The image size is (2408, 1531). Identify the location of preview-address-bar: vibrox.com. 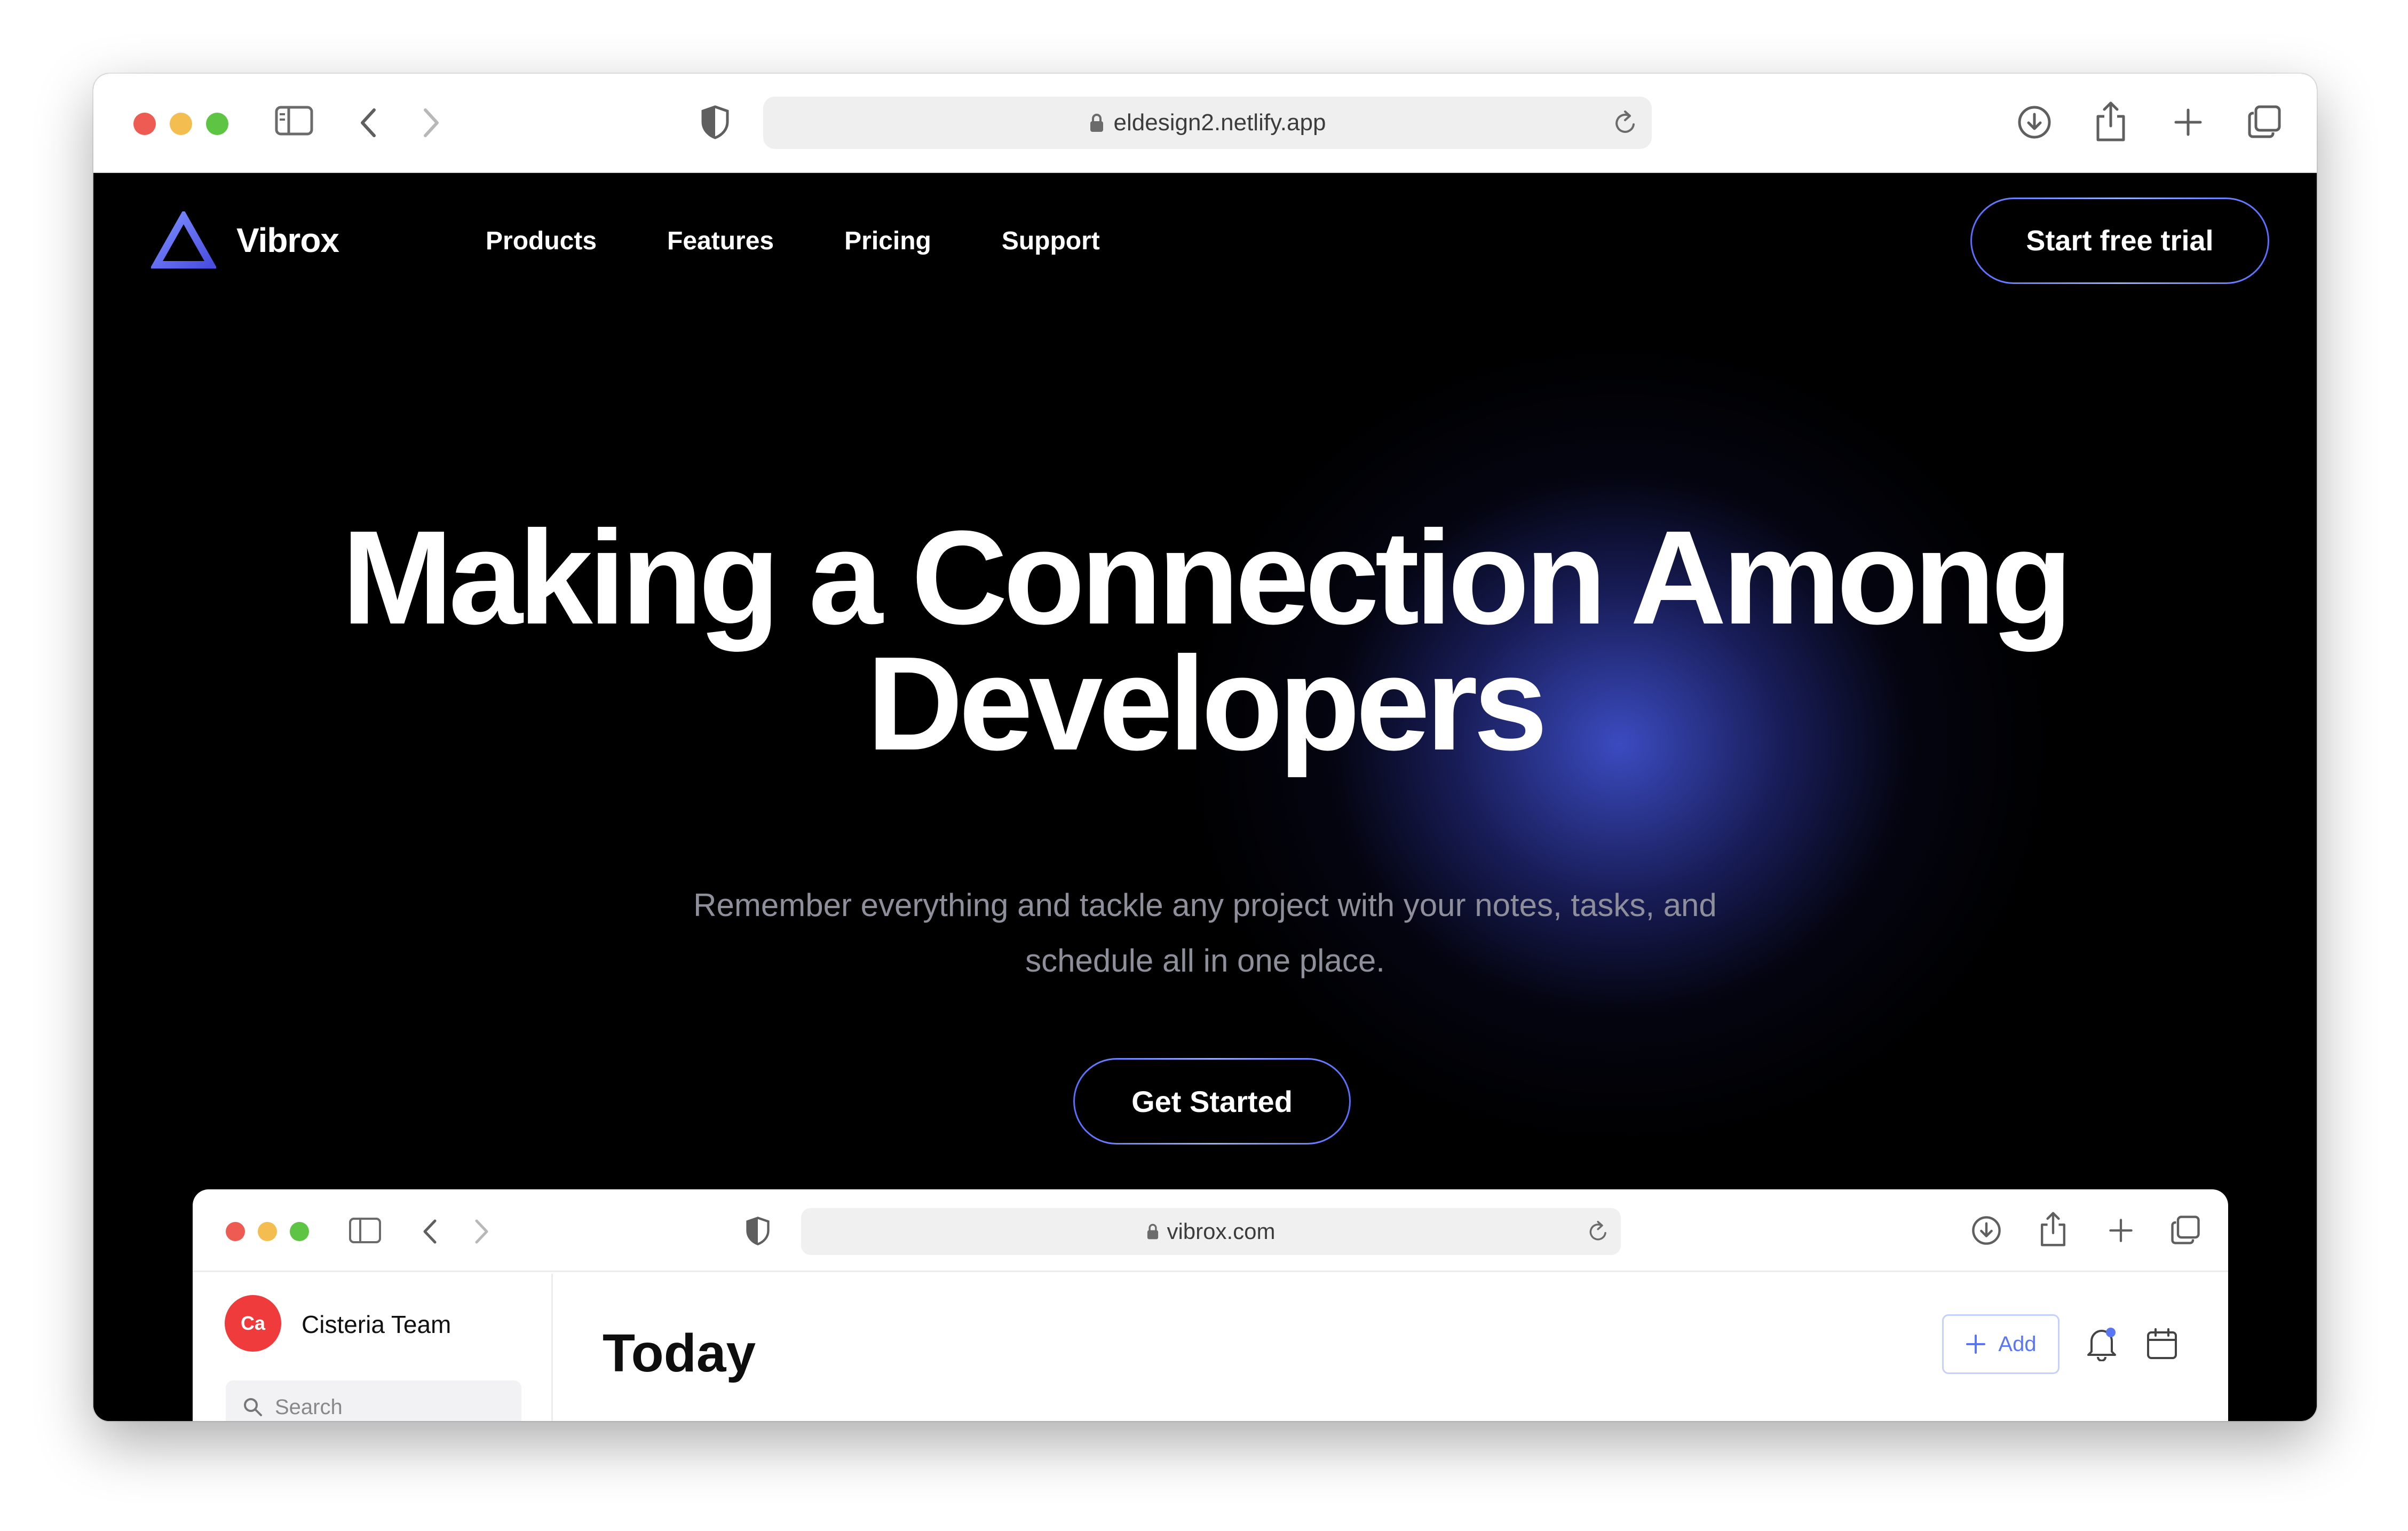
(1211, 1231).